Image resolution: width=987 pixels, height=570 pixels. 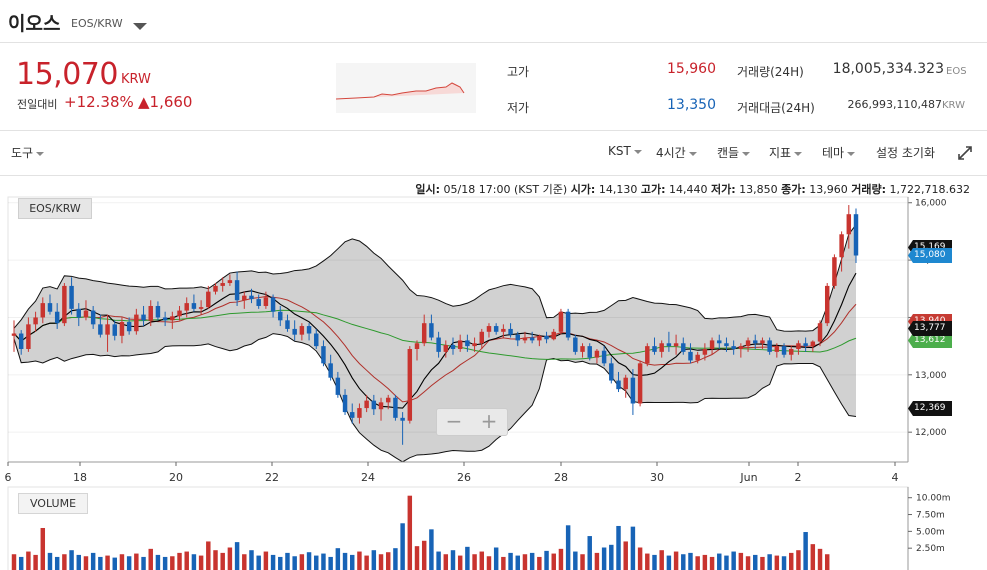 I want to click on timezone-menu: KST, so click(x=625, y=151).